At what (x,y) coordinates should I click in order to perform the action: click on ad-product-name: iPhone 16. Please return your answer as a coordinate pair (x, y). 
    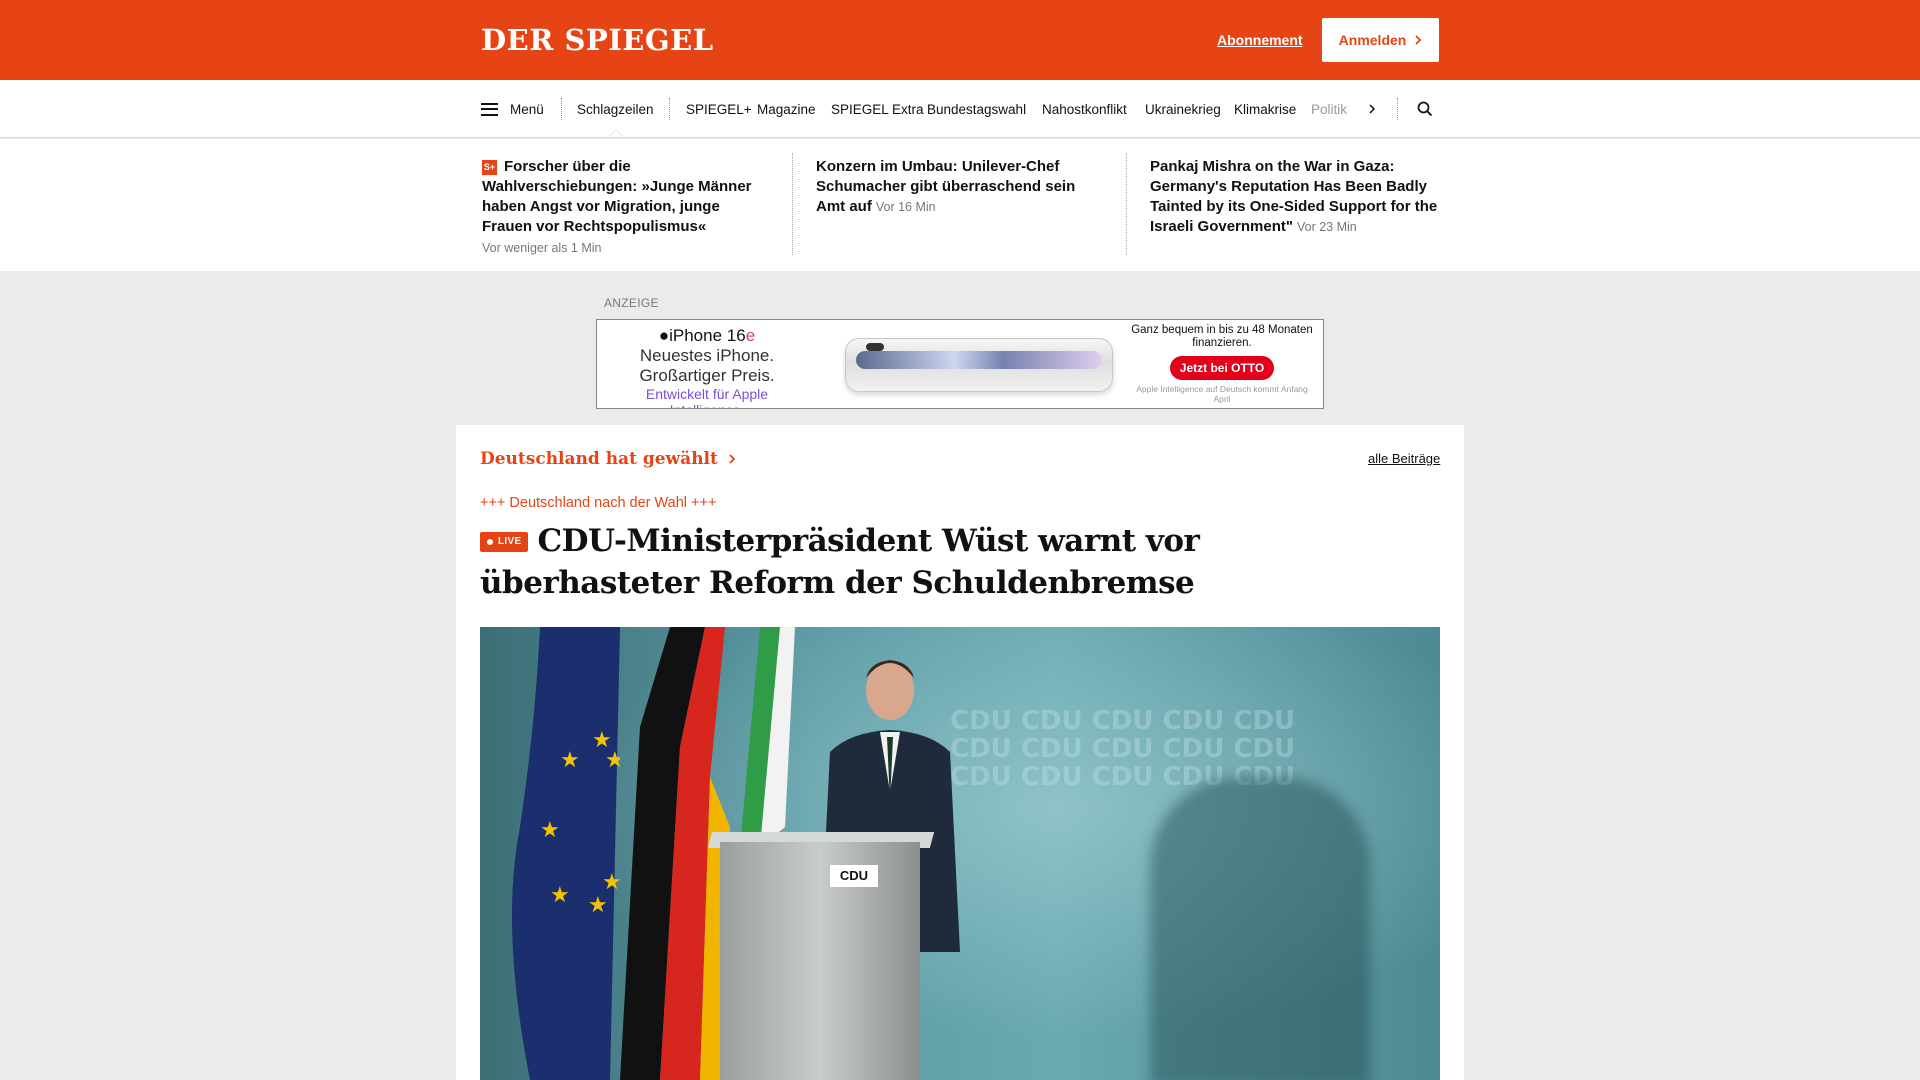
    Looking at the image, I should click on (707, 335).